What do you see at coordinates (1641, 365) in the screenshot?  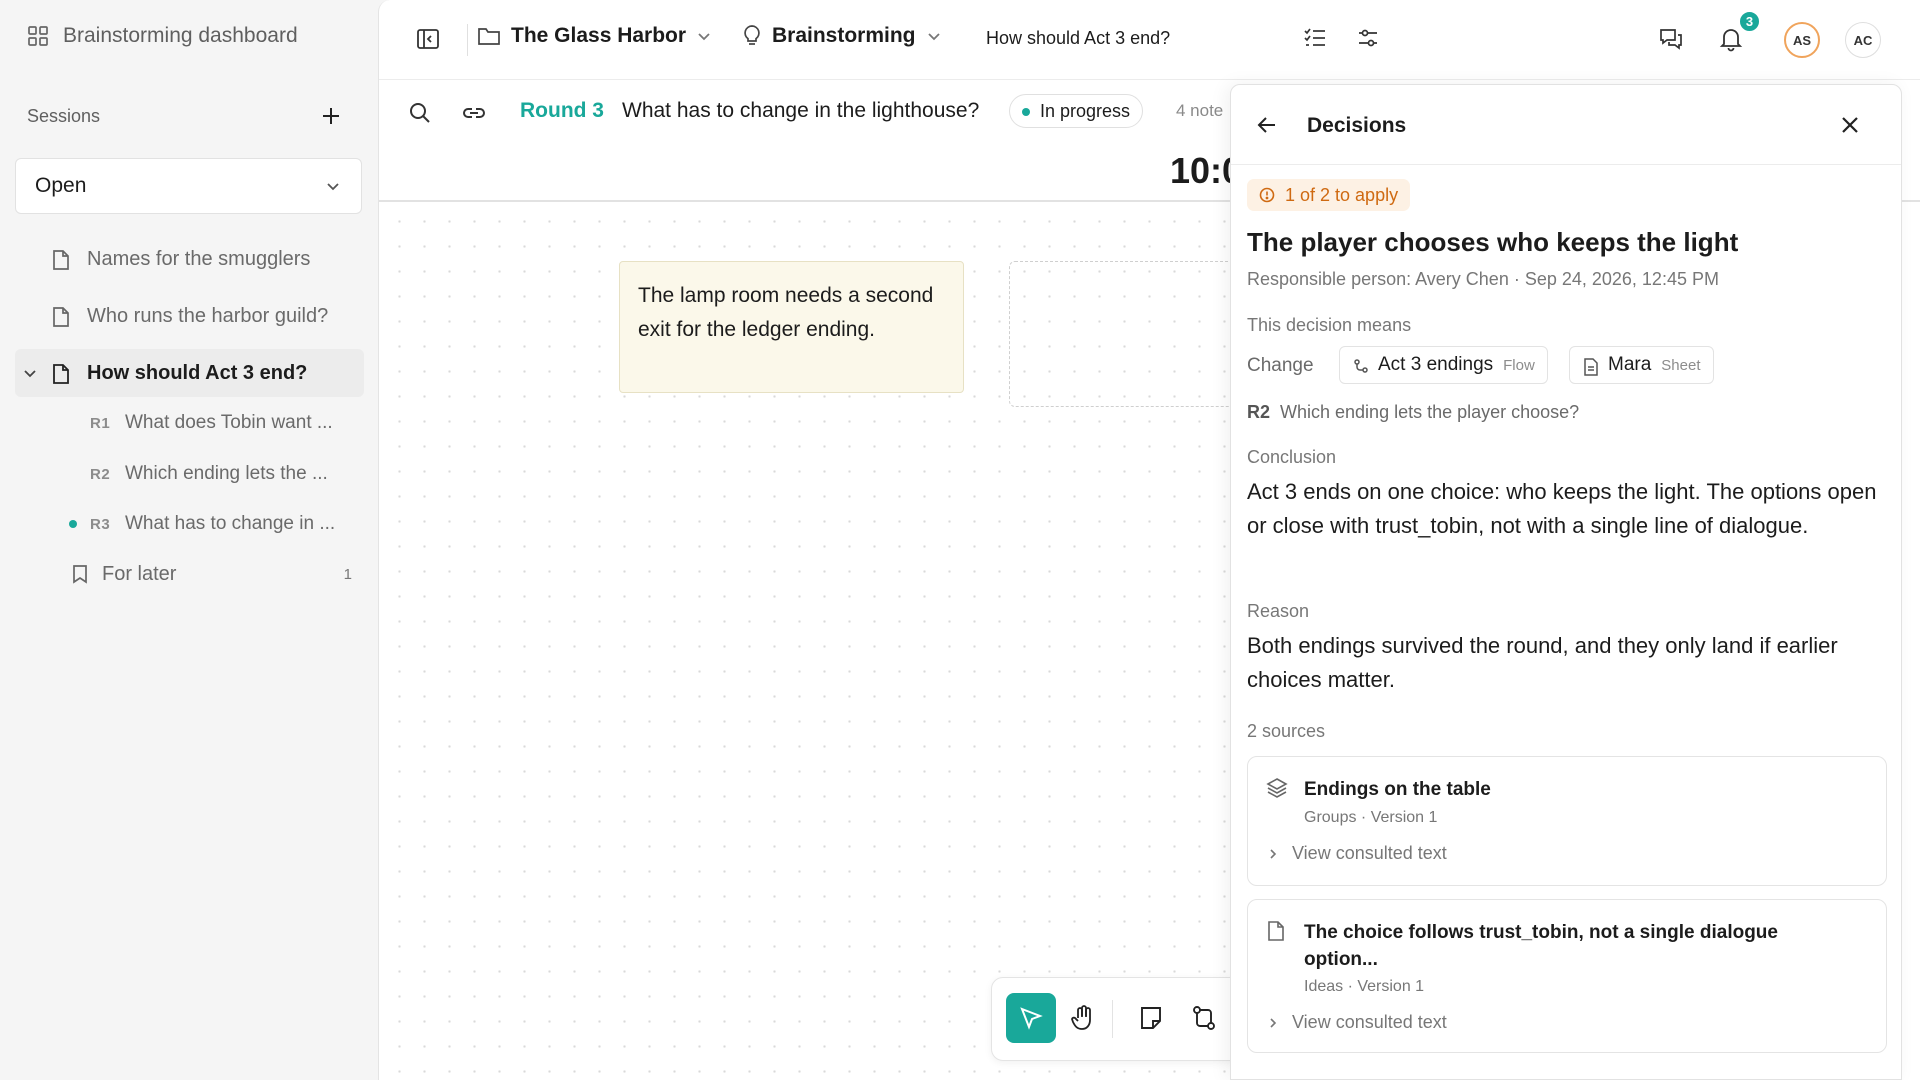 I see `change-chip-sheet: Mara Sheet` at bounding box center [1641, 365].